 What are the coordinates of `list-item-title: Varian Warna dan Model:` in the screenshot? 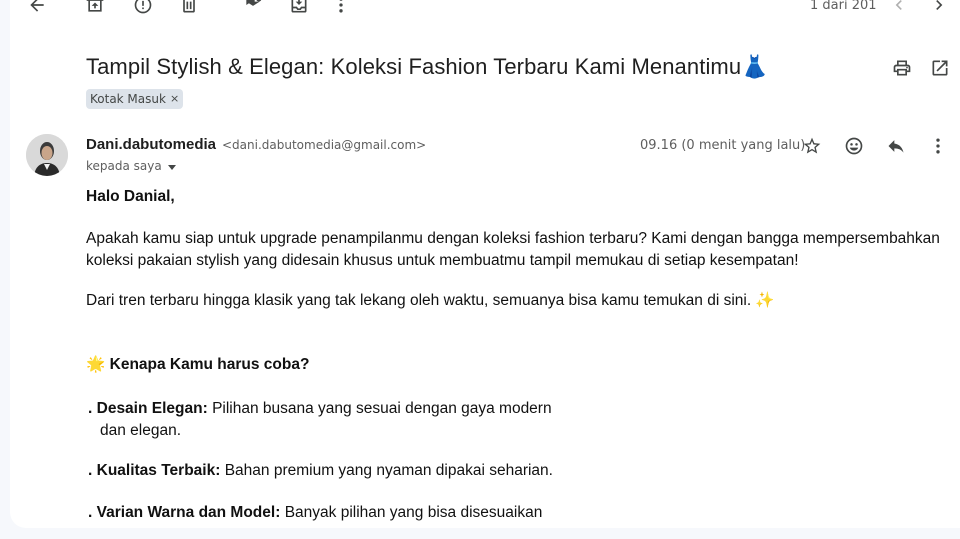 It's located at (188, 512).